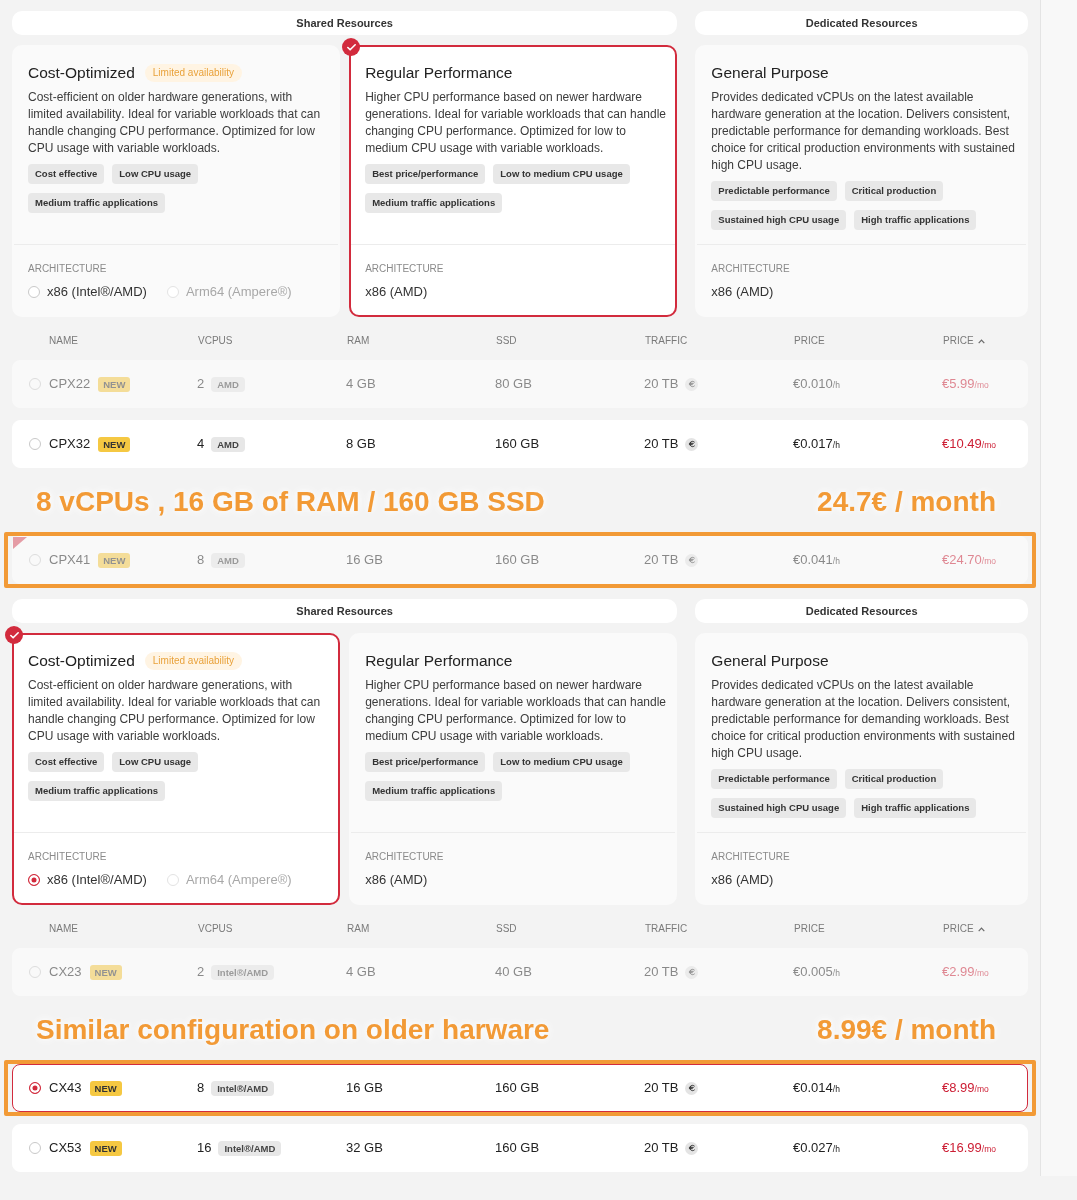 The width and height of the screenshot is (1077, 1200). What do you see at coordinates (65, 1088) in the screenshot?
I see `server-name: CX43` at bounding box center [65, 1088].